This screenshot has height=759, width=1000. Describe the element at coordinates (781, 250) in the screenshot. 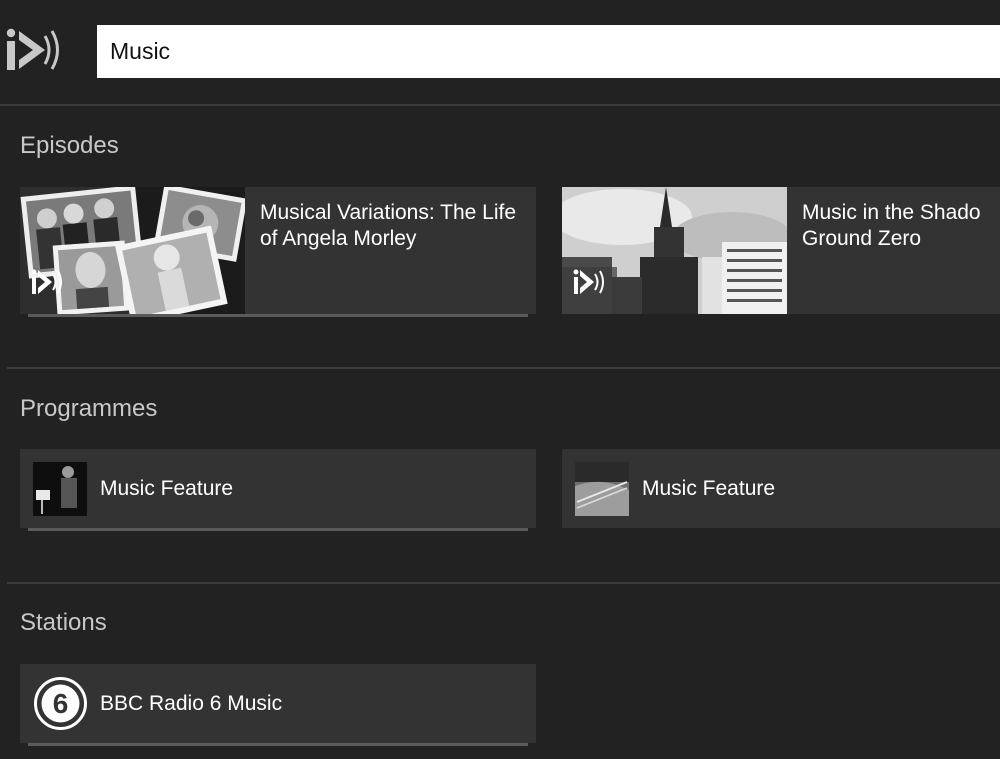

I see `episode-card: Music in the Shado Ground Zero` at that location.